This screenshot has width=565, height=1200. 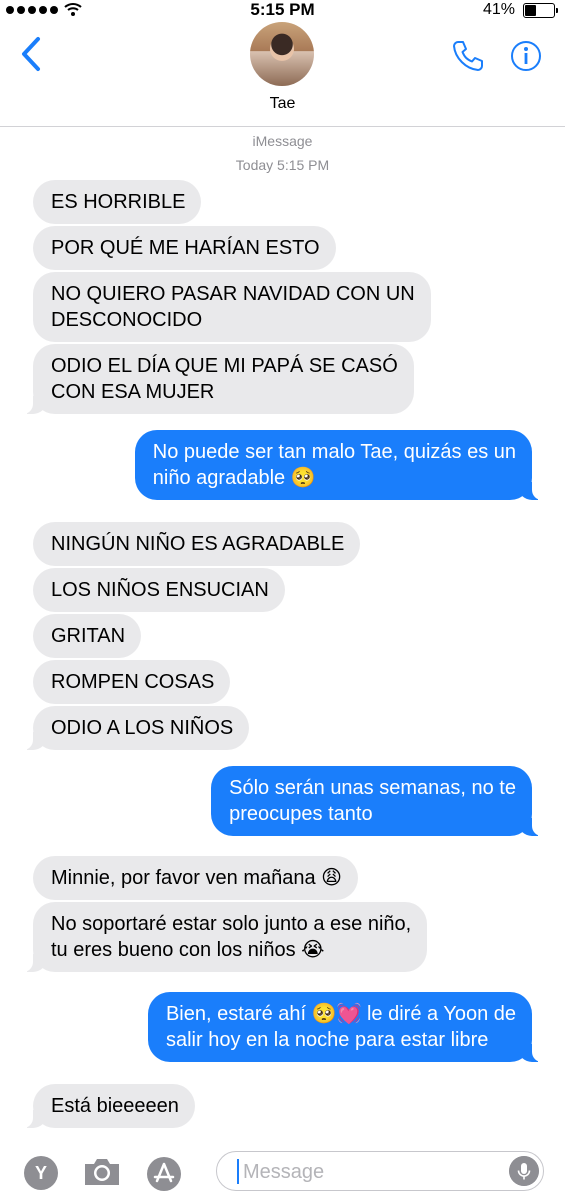 What do you see at coordinates (524, 1171) in the screenshot?
I see `microphone-icon` at bounding box center [524, 1171].